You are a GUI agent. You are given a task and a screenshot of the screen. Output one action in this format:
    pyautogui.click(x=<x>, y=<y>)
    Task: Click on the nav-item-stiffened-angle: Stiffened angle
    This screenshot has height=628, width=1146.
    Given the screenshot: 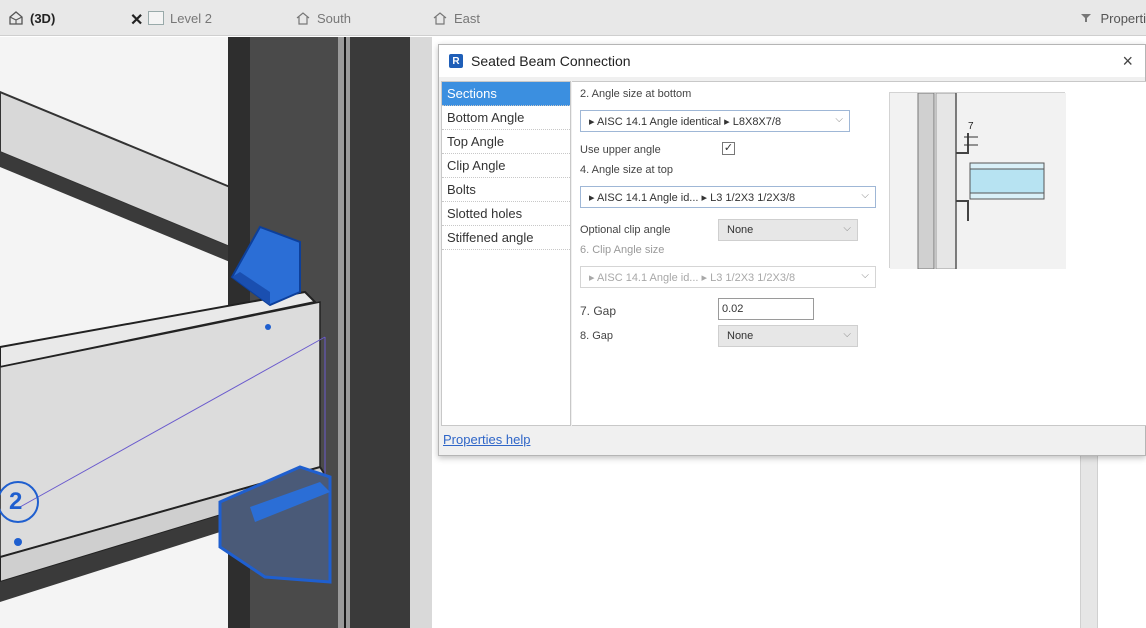 What is the action you would take?
    pyautogui.click(x=506, y=238)
    